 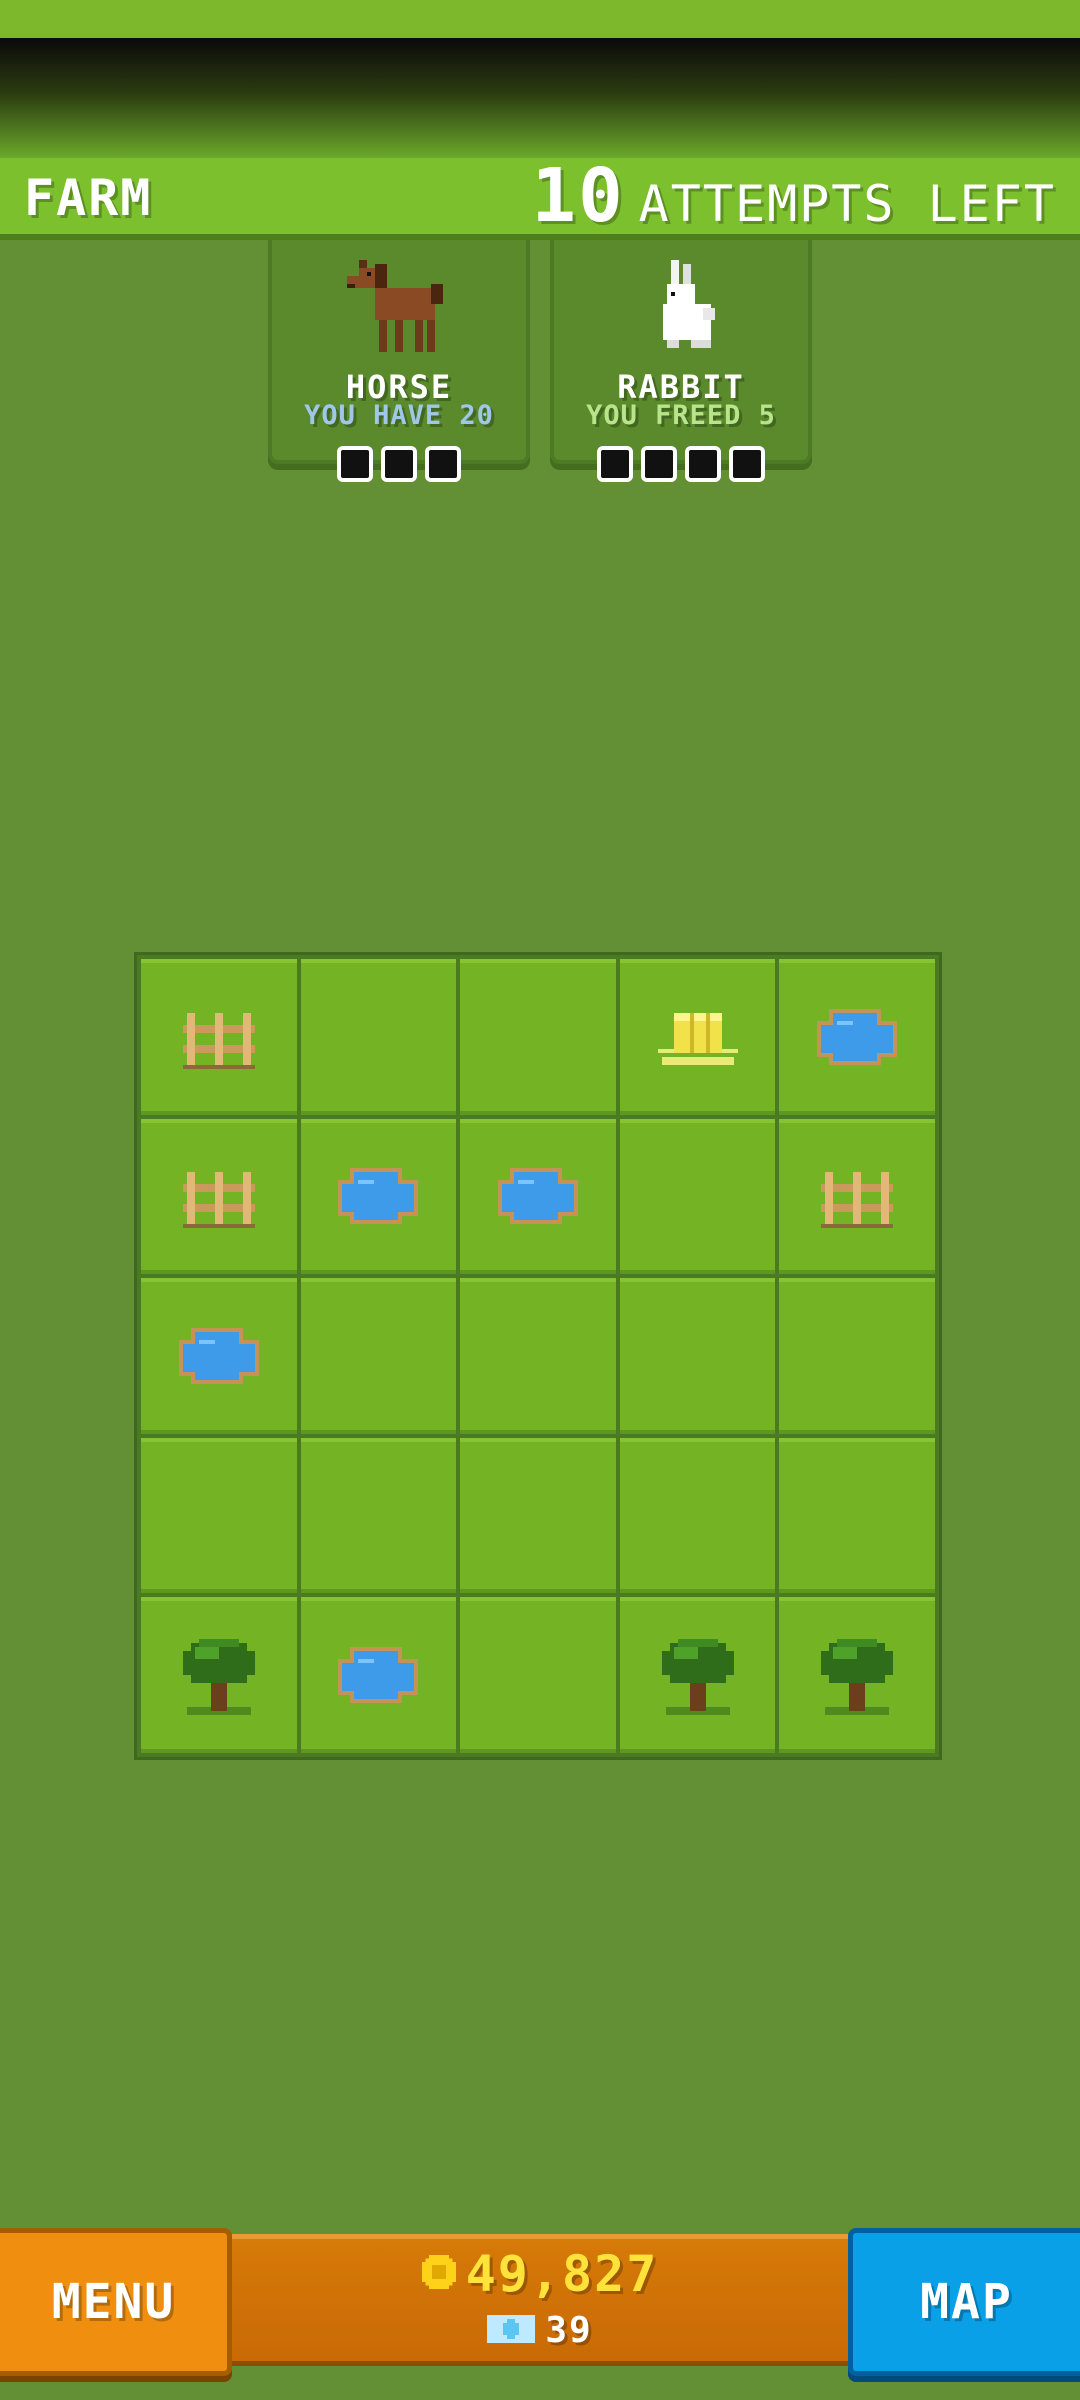 I want to click on rabbit-icon, so click(x=681, y=310).